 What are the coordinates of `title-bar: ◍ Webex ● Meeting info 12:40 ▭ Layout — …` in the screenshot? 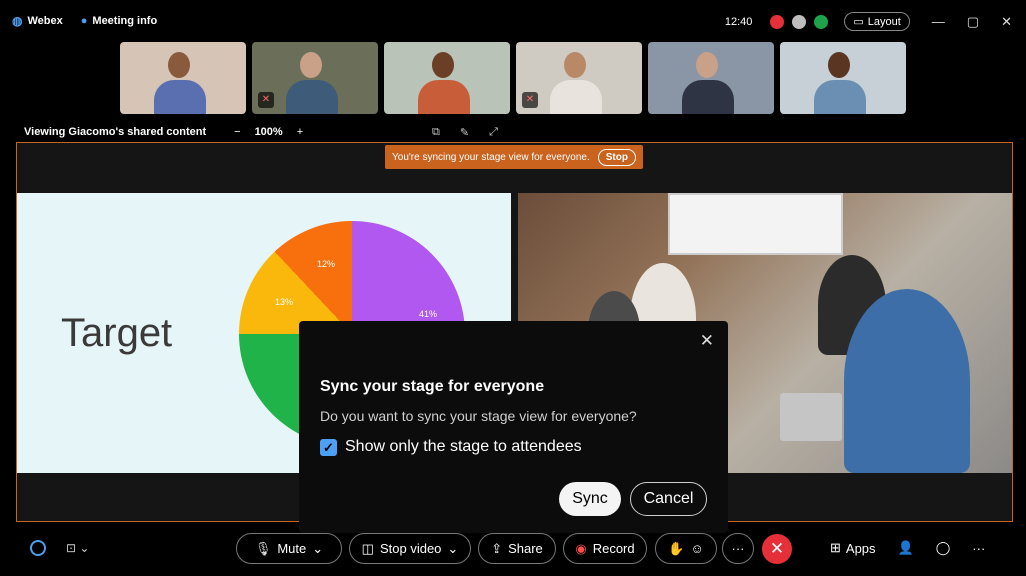 It's located at (513, 22).